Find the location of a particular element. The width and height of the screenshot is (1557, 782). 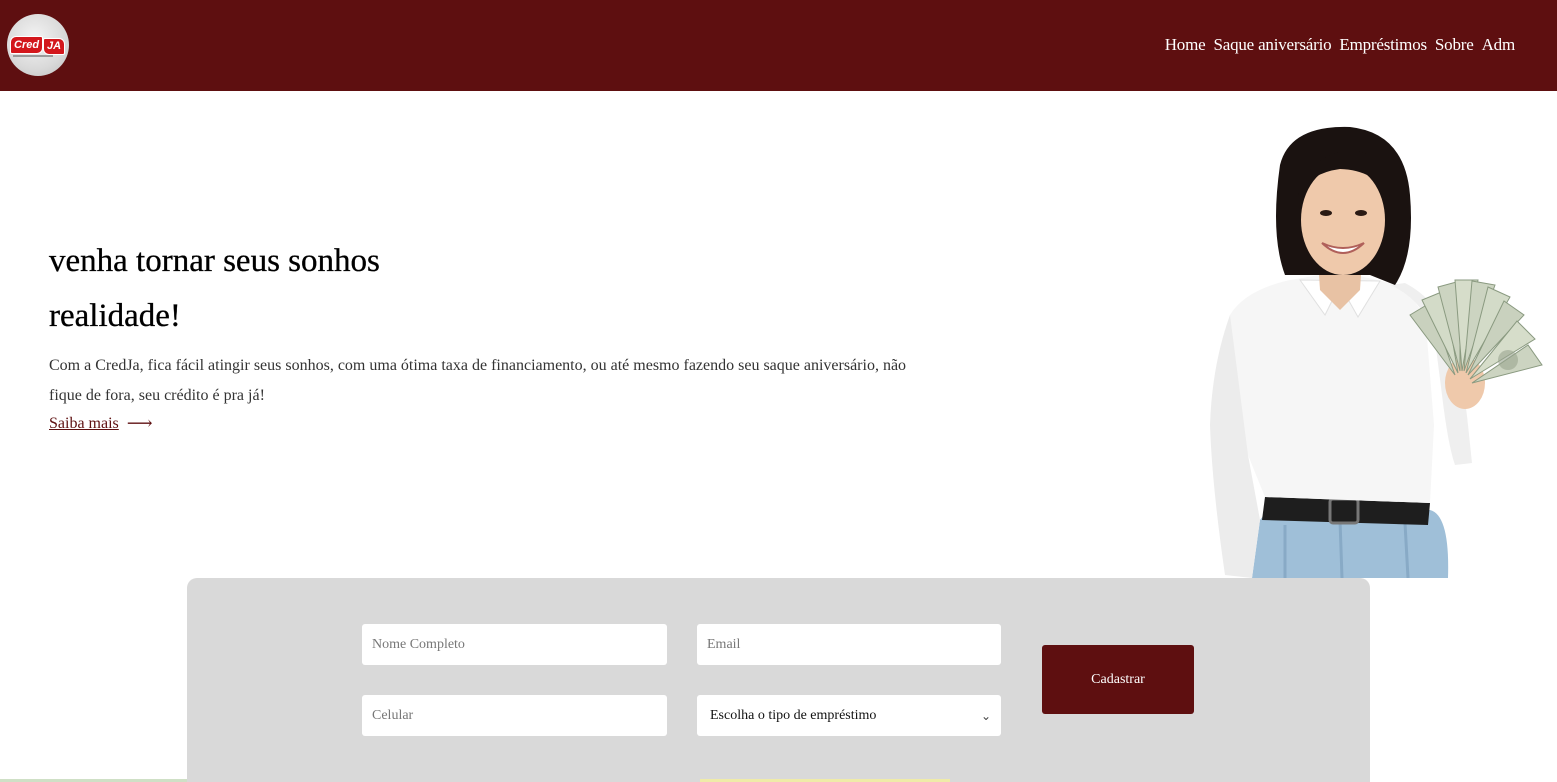

credja-logo: Cred JA is located at coordinates (38, 45).